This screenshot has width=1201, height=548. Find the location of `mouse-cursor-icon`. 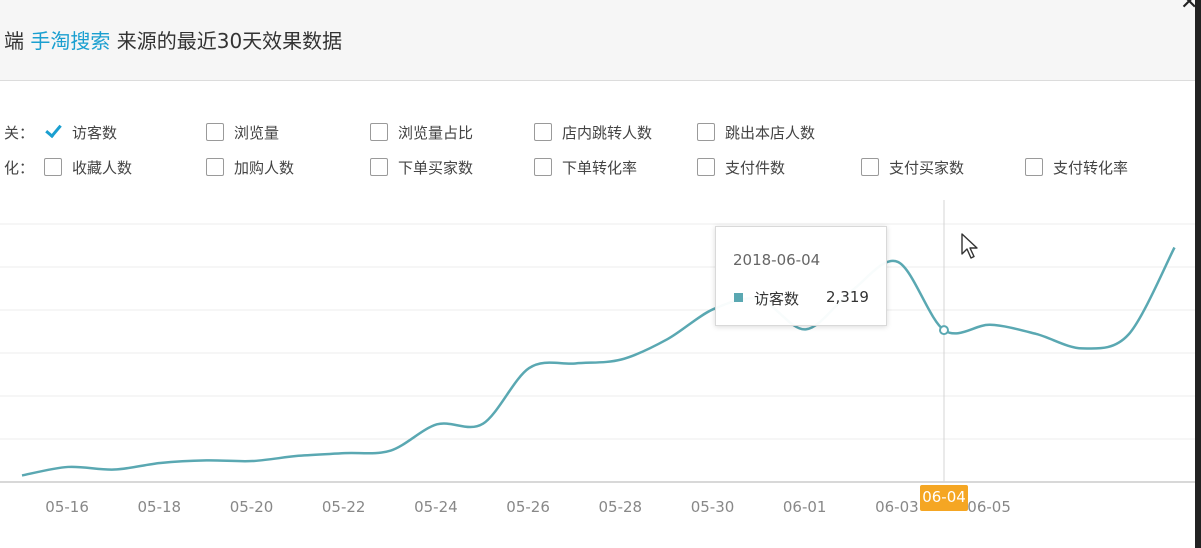

mouse-cursor-icon is located at coordinates (969, 246).